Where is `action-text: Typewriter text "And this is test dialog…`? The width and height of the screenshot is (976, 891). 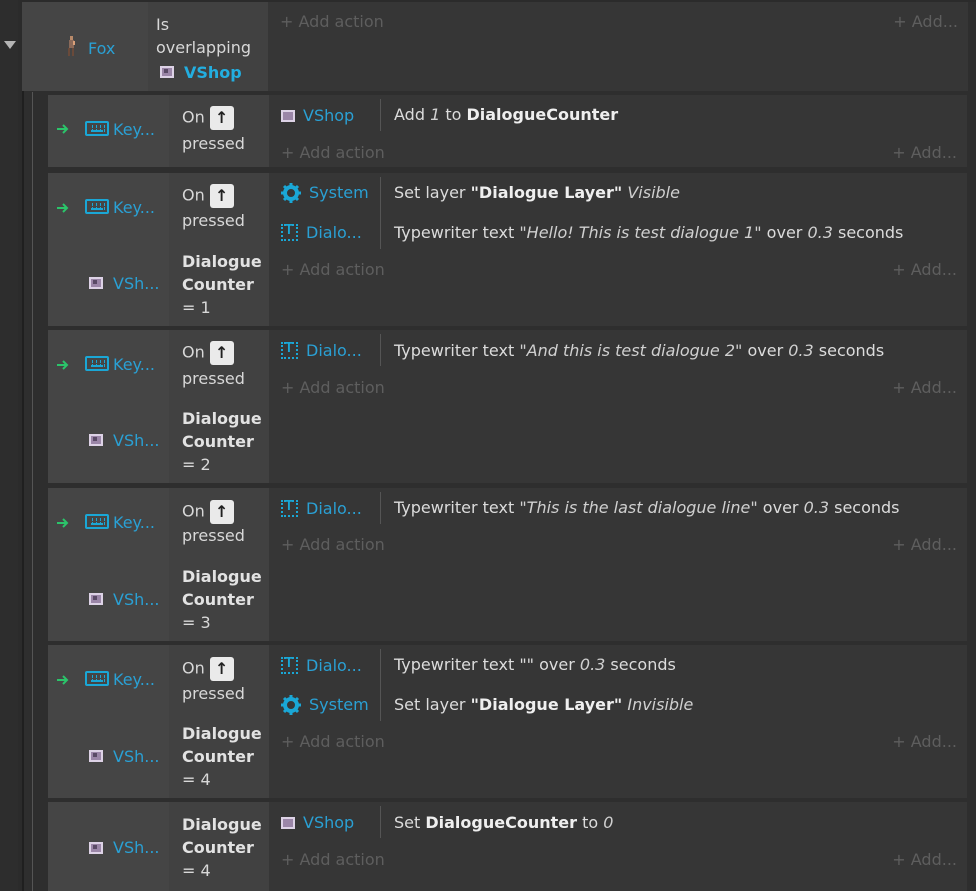 action-text: Typewriter text "And this is test dialog… is located at coordinates (639, 350).